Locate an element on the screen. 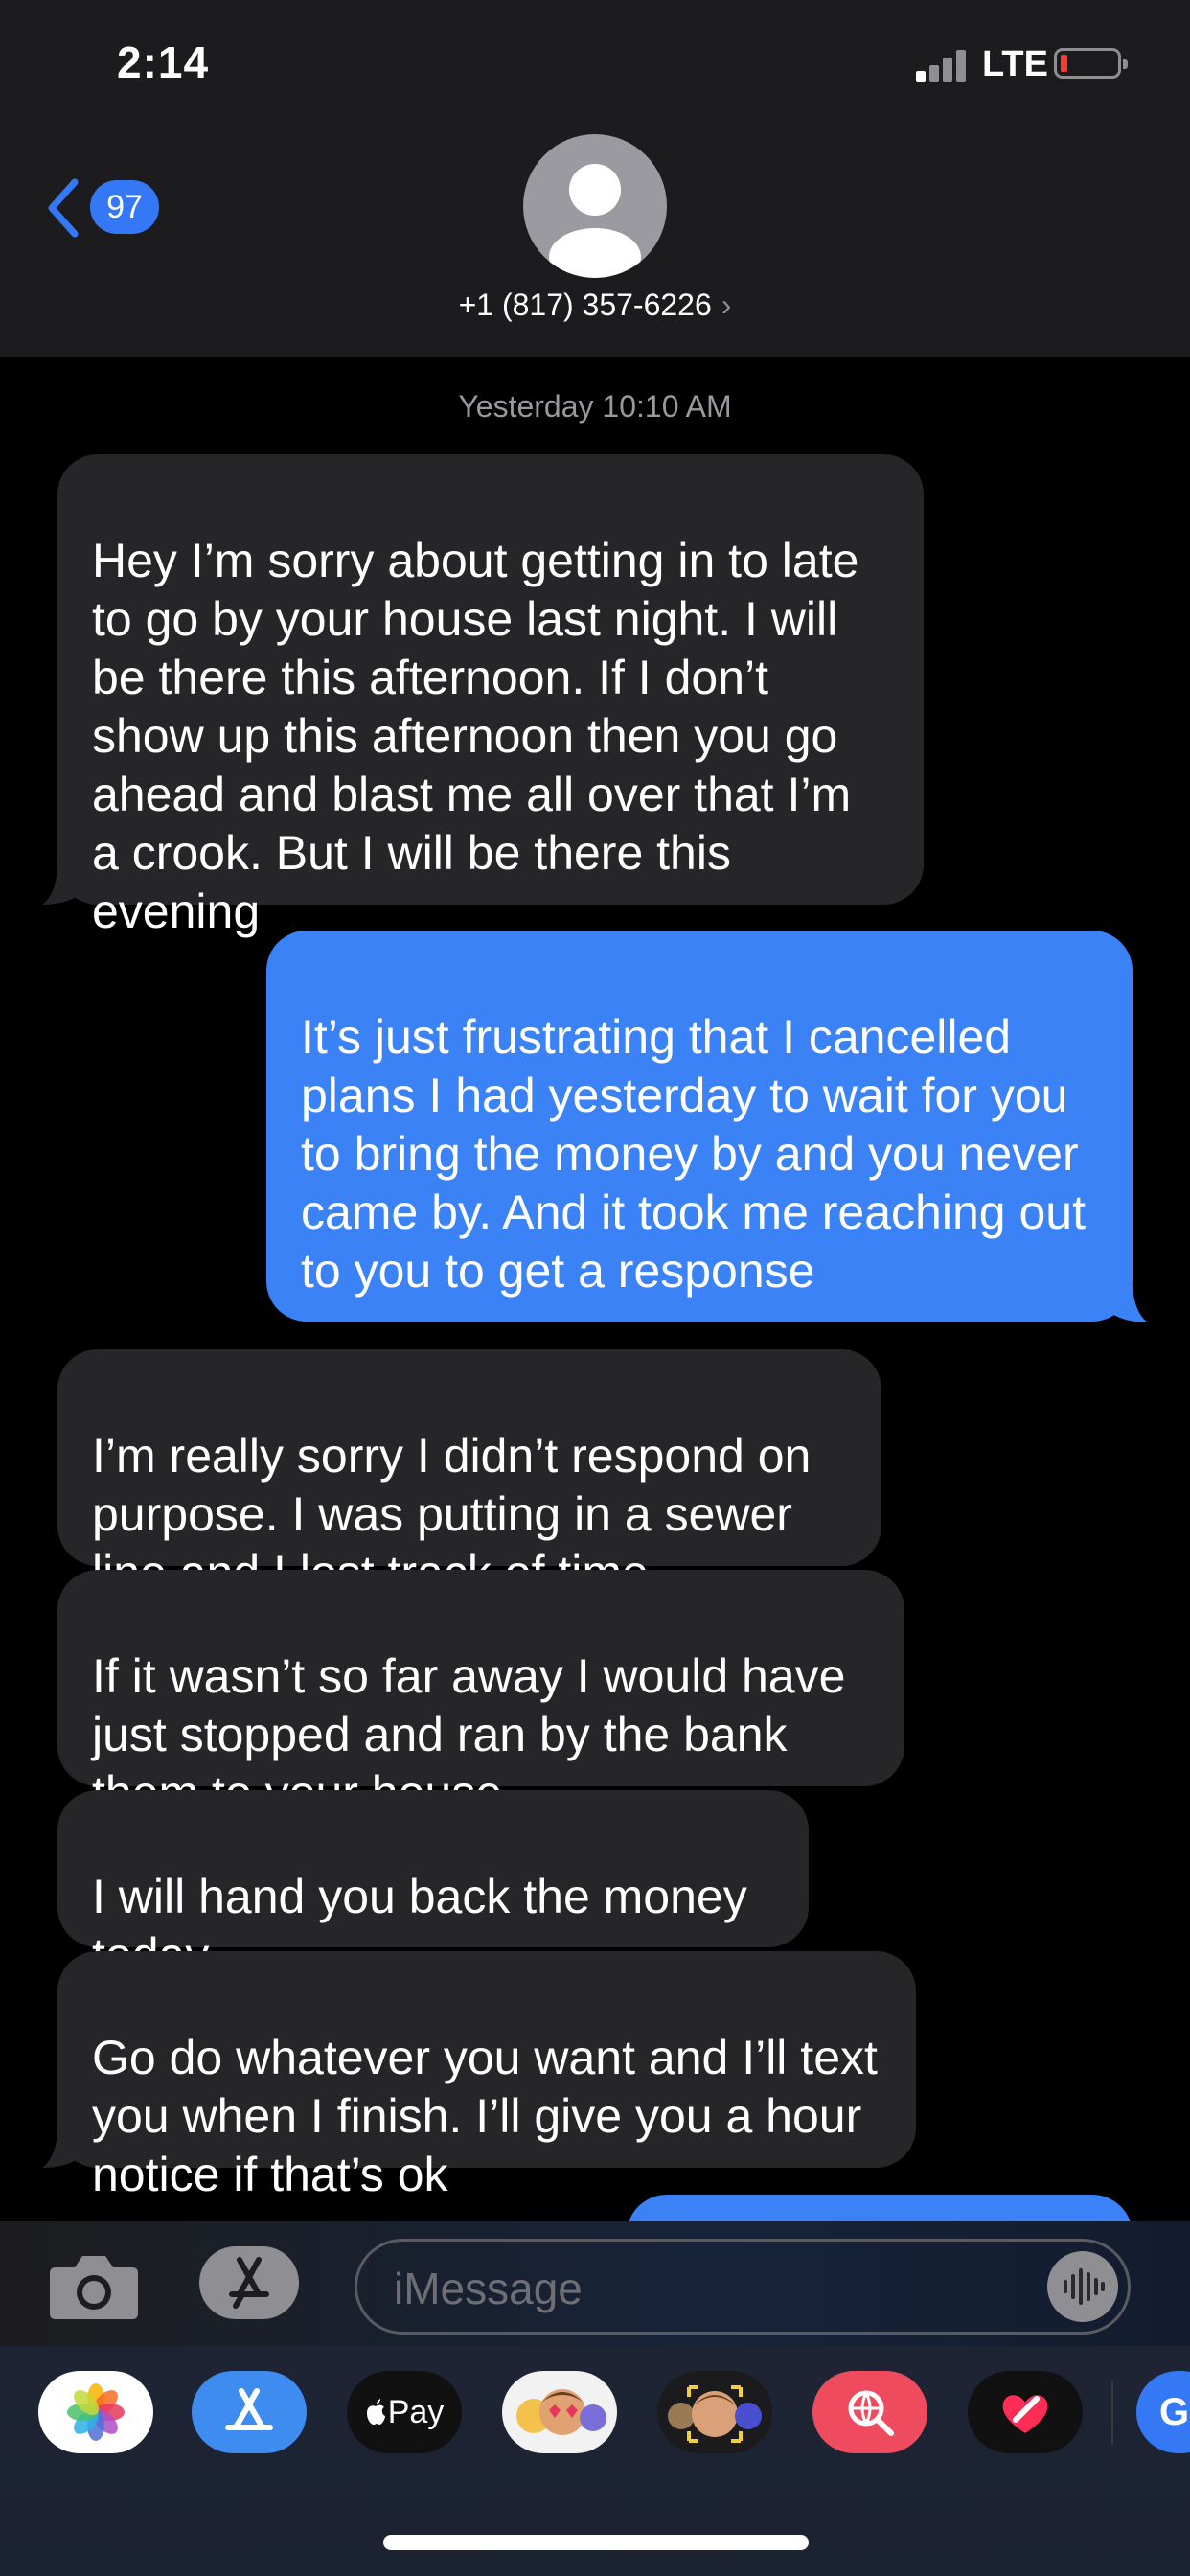  home-indicator is located at coordinates (596, 2542).